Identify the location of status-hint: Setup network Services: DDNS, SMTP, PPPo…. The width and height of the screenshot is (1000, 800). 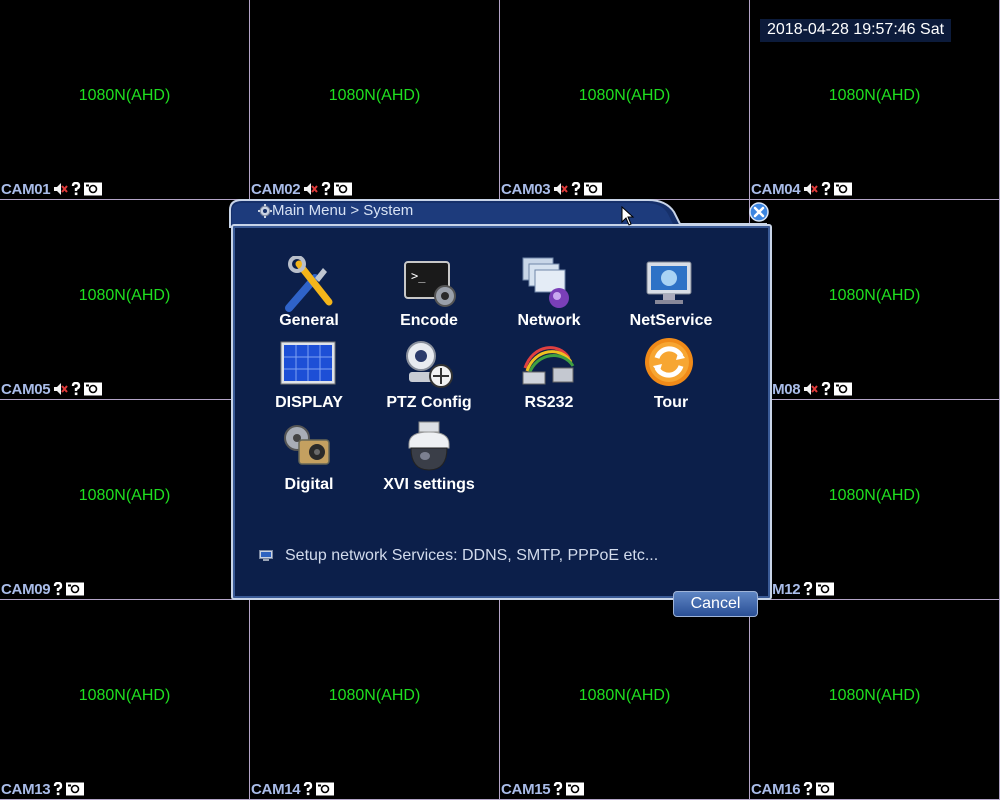
(458, 556).